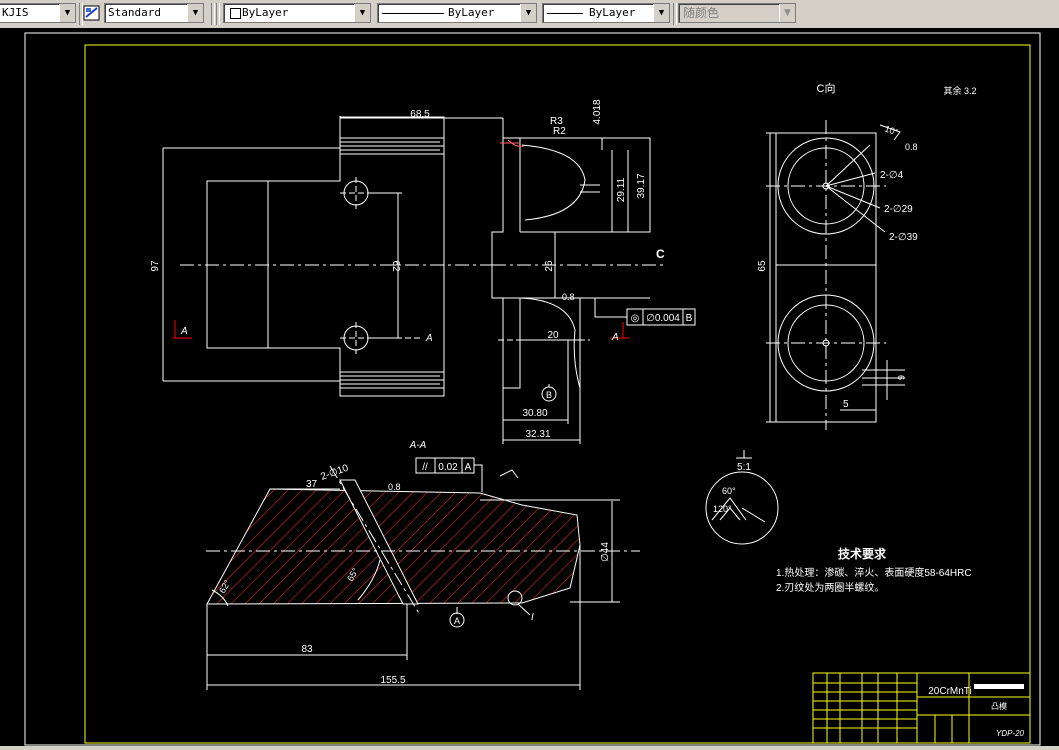 The image size is (1059, 750). What do you see at coordinates (534, 413) in the screenshot?
I see `dim-30-80: 30.80` at bounding box center [534, 413].